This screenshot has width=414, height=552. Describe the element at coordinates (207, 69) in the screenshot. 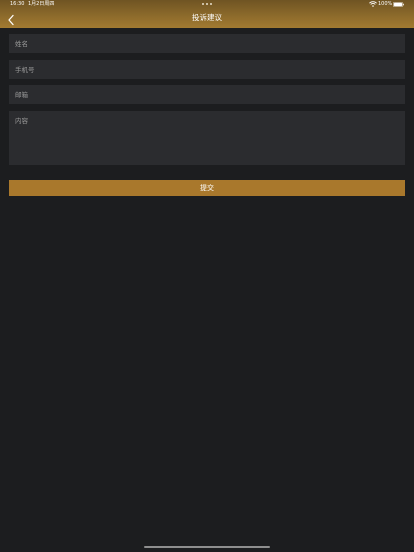

I see `phone-input` at that location.